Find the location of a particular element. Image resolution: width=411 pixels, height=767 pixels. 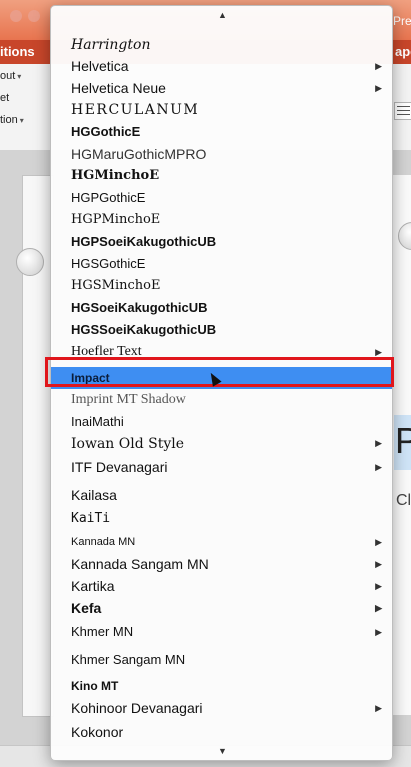

font-item-label: Khmer MN is located at coordinates (102, 631).